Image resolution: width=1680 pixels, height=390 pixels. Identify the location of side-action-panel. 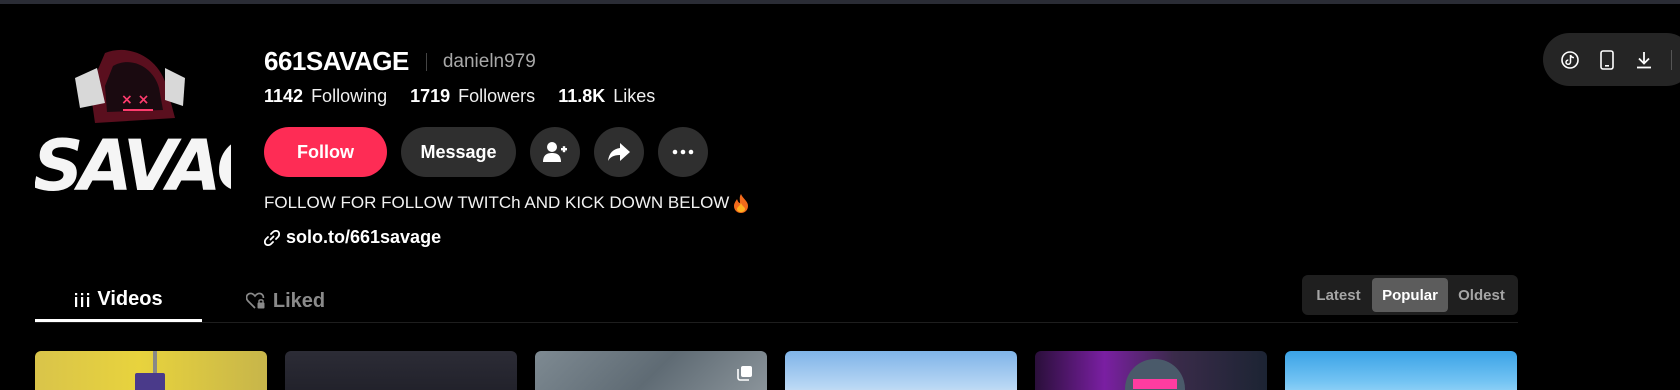
(1611, 59).